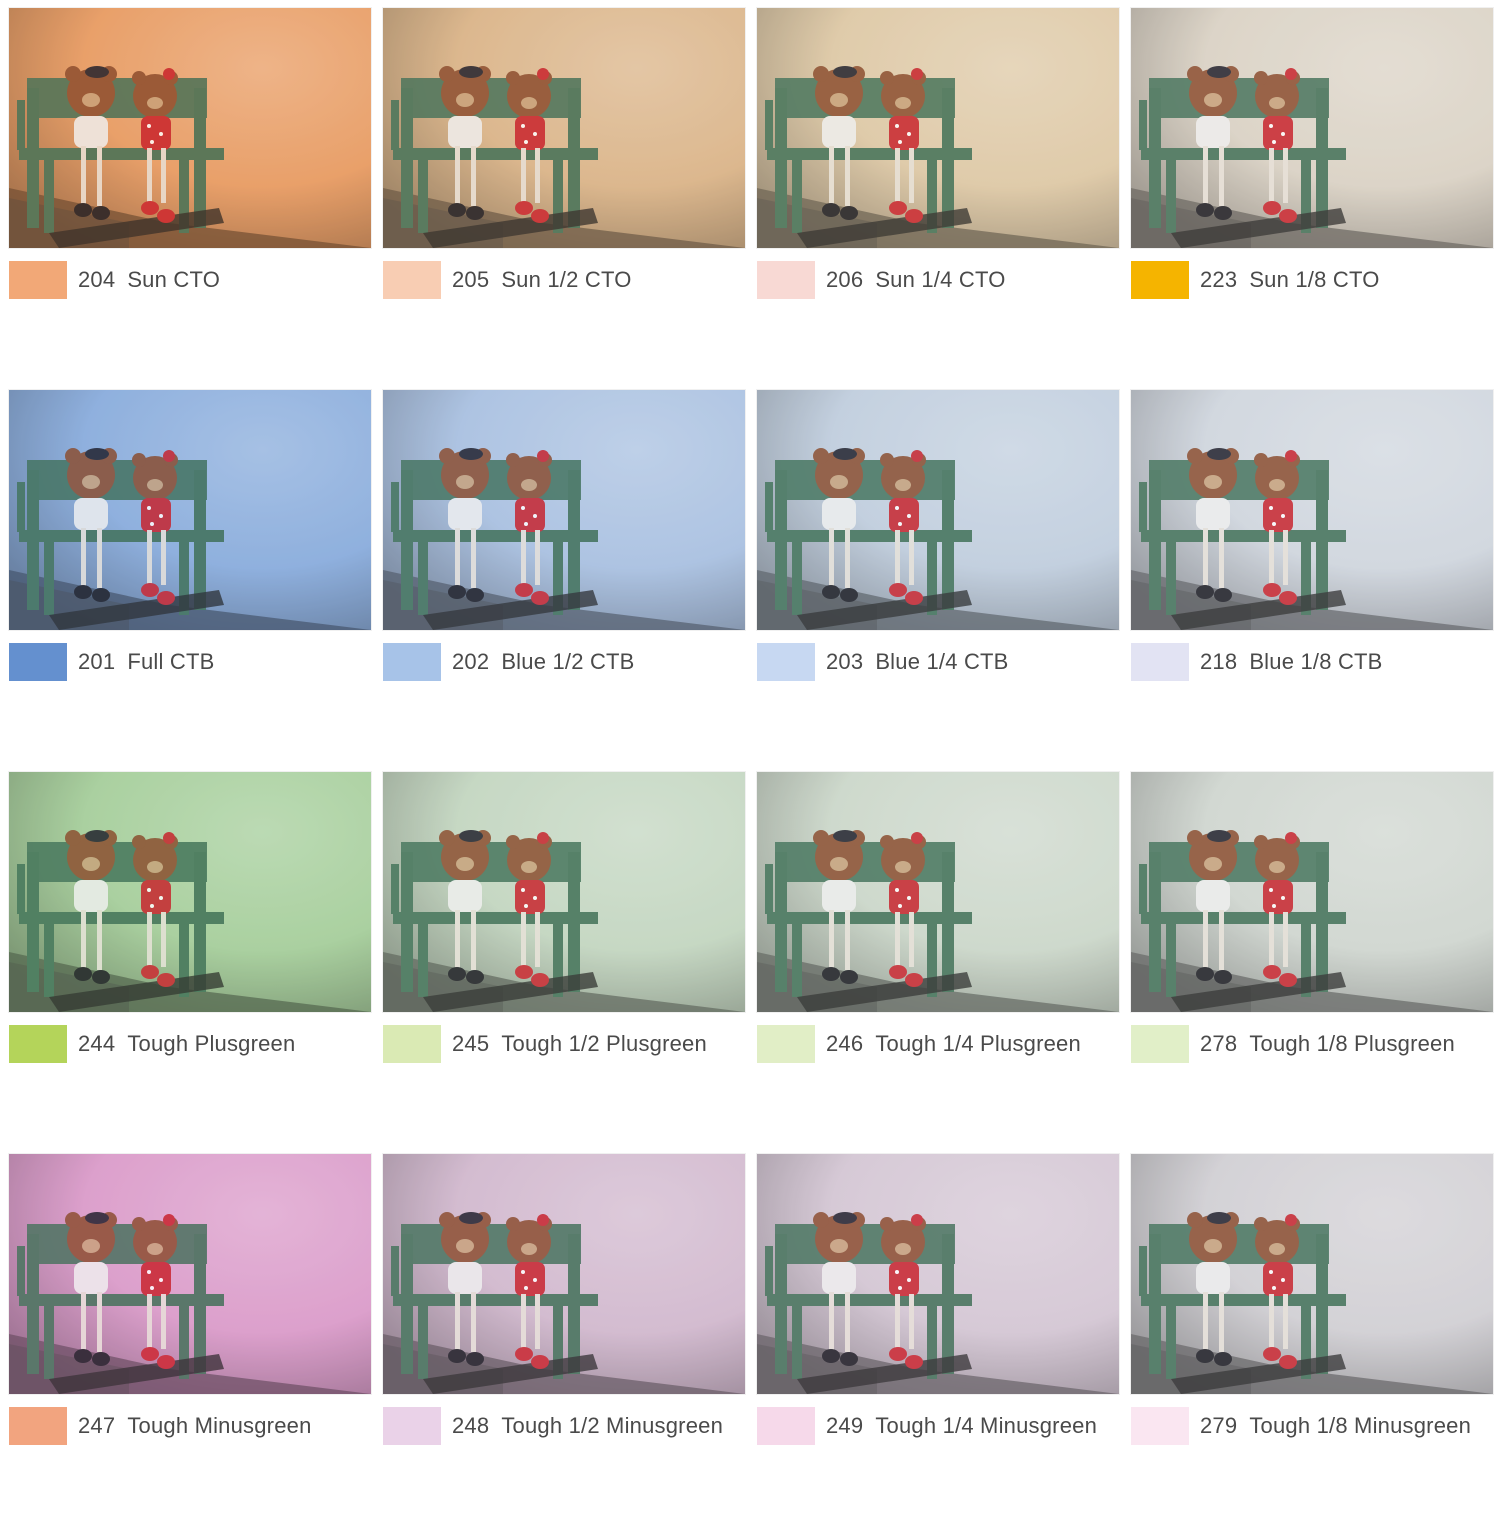 This screenshot has width=1500, height=1536. I want to click on filter-card: 206 Sun 1/4 CTO, so click(938, 199).